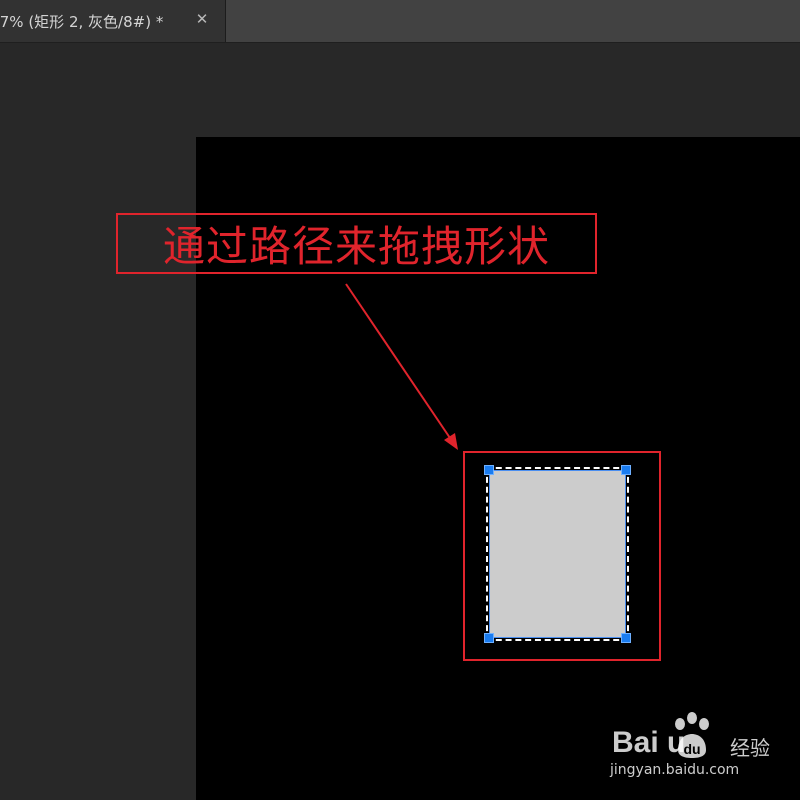 This screenshot has height=800, width=800. I want to click on annotation-callout-text: 通过路径来拖拽形状, so click(356, 246).